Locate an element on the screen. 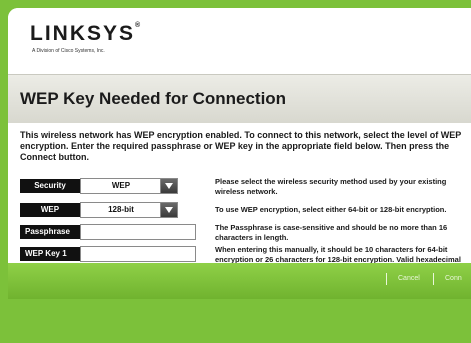 The width and height of the screenshot is (471, 343). security-select-value: WEP is located at coordinates (121, 185).